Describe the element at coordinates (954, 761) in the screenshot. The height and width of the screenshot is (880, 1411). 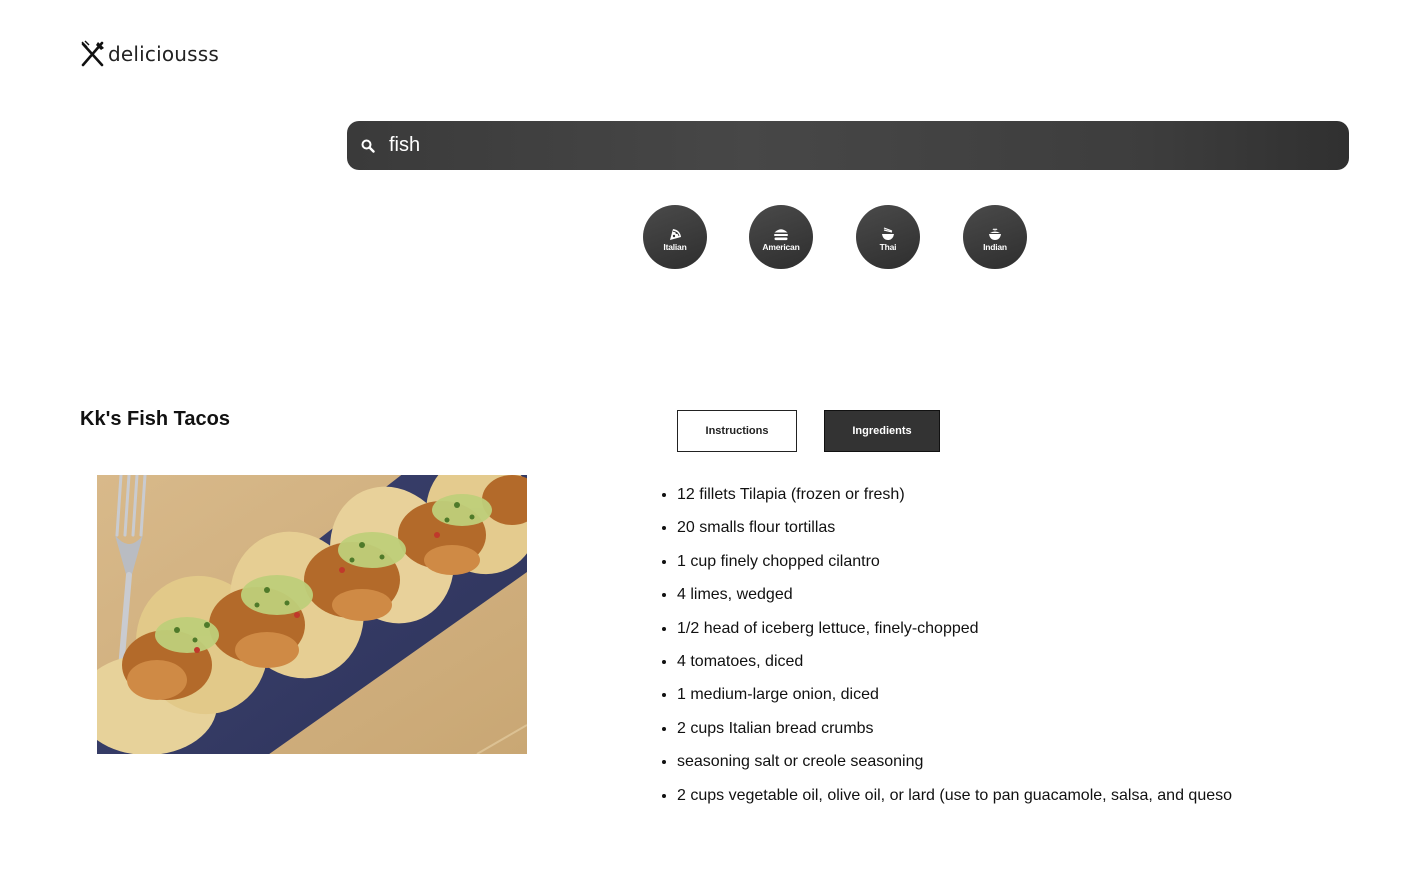
I see `list-item: seasoning salt or creole seasoning` at that location.